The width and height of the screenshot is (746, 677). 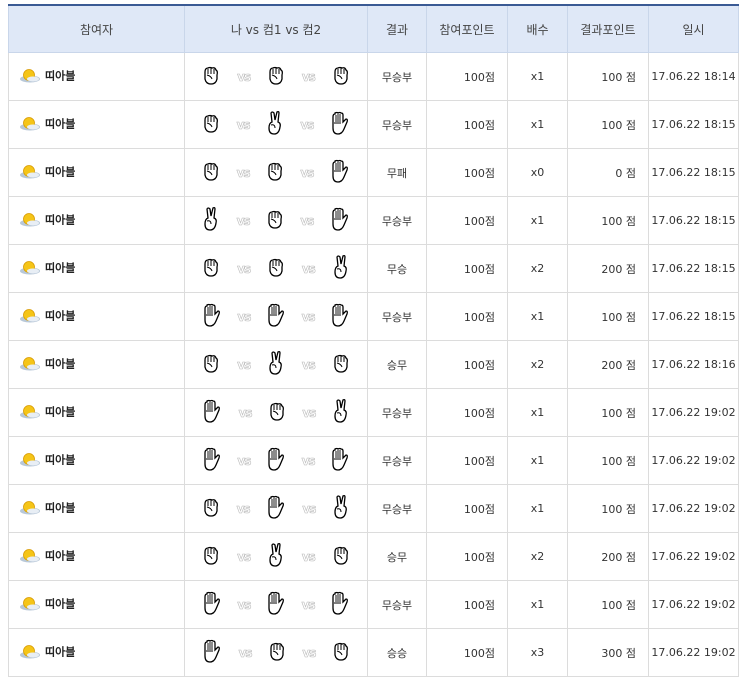 I want to click on result-cell: 무패, so click(x=397, y=172).